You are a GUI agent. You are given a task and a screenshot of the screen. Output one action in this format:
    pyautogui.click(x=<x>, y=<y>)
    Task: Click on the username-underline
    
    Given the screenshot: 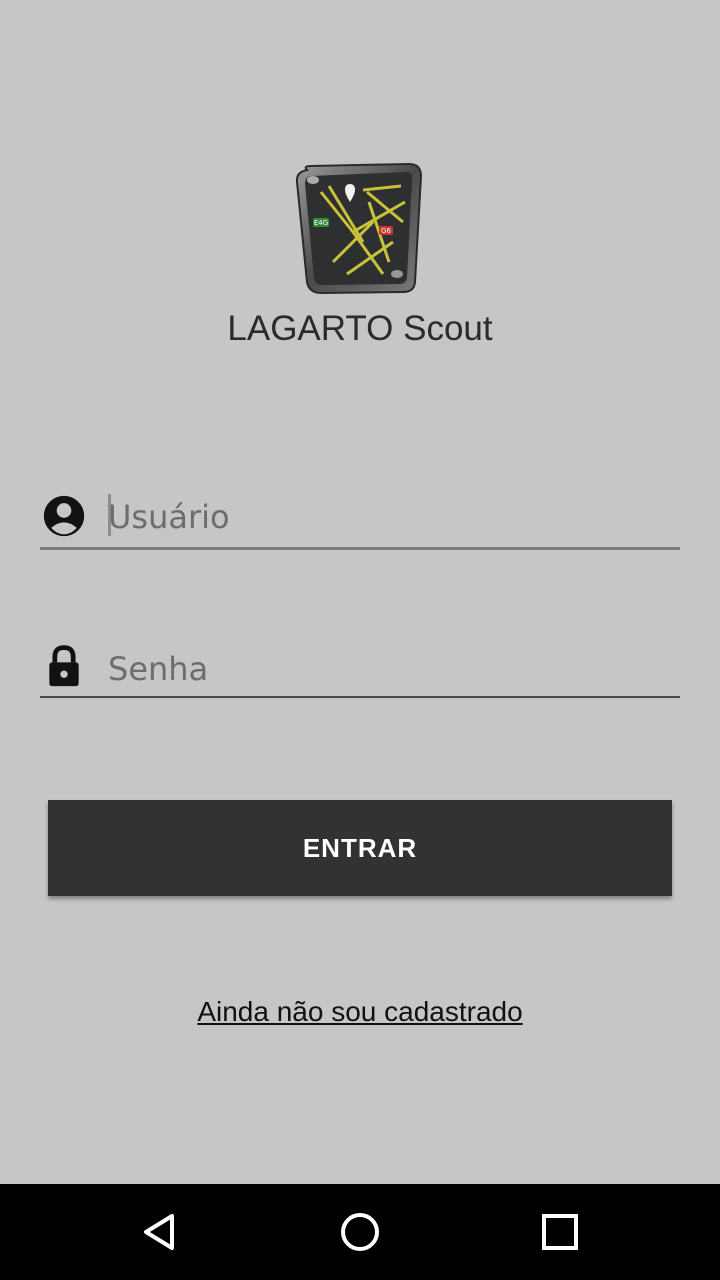 What is the action you would take?
    pyautogui.click(x=360, y=548)
    